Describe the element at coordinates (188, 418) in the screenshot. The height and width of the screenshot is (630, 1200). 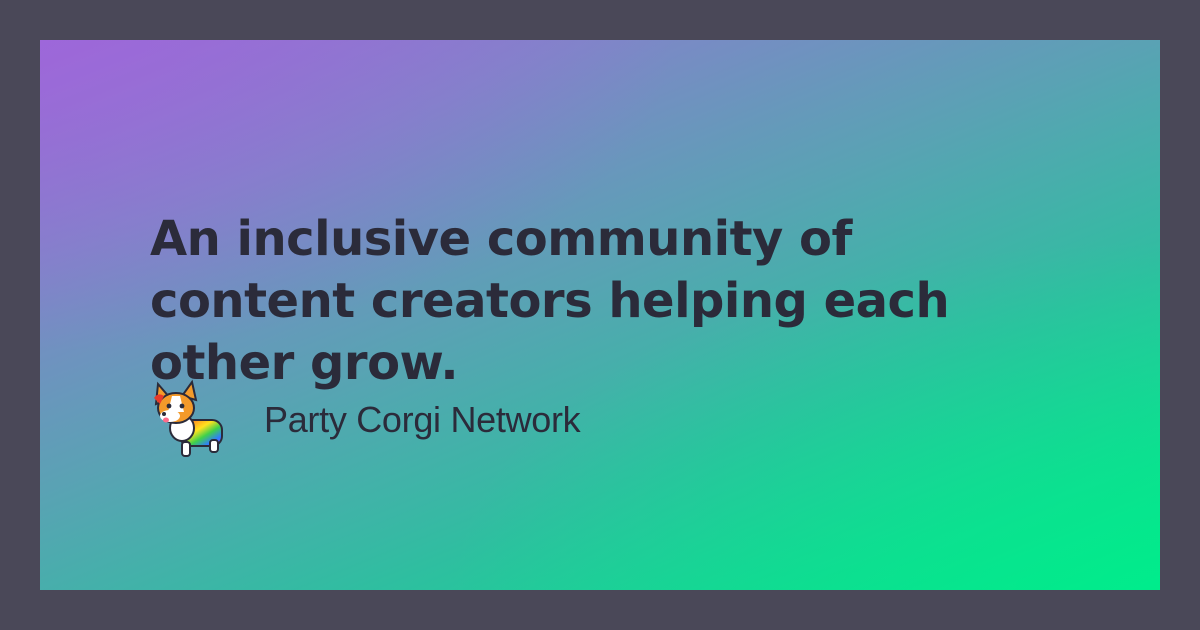
I see `rainbow-corgi-icon` at that location.